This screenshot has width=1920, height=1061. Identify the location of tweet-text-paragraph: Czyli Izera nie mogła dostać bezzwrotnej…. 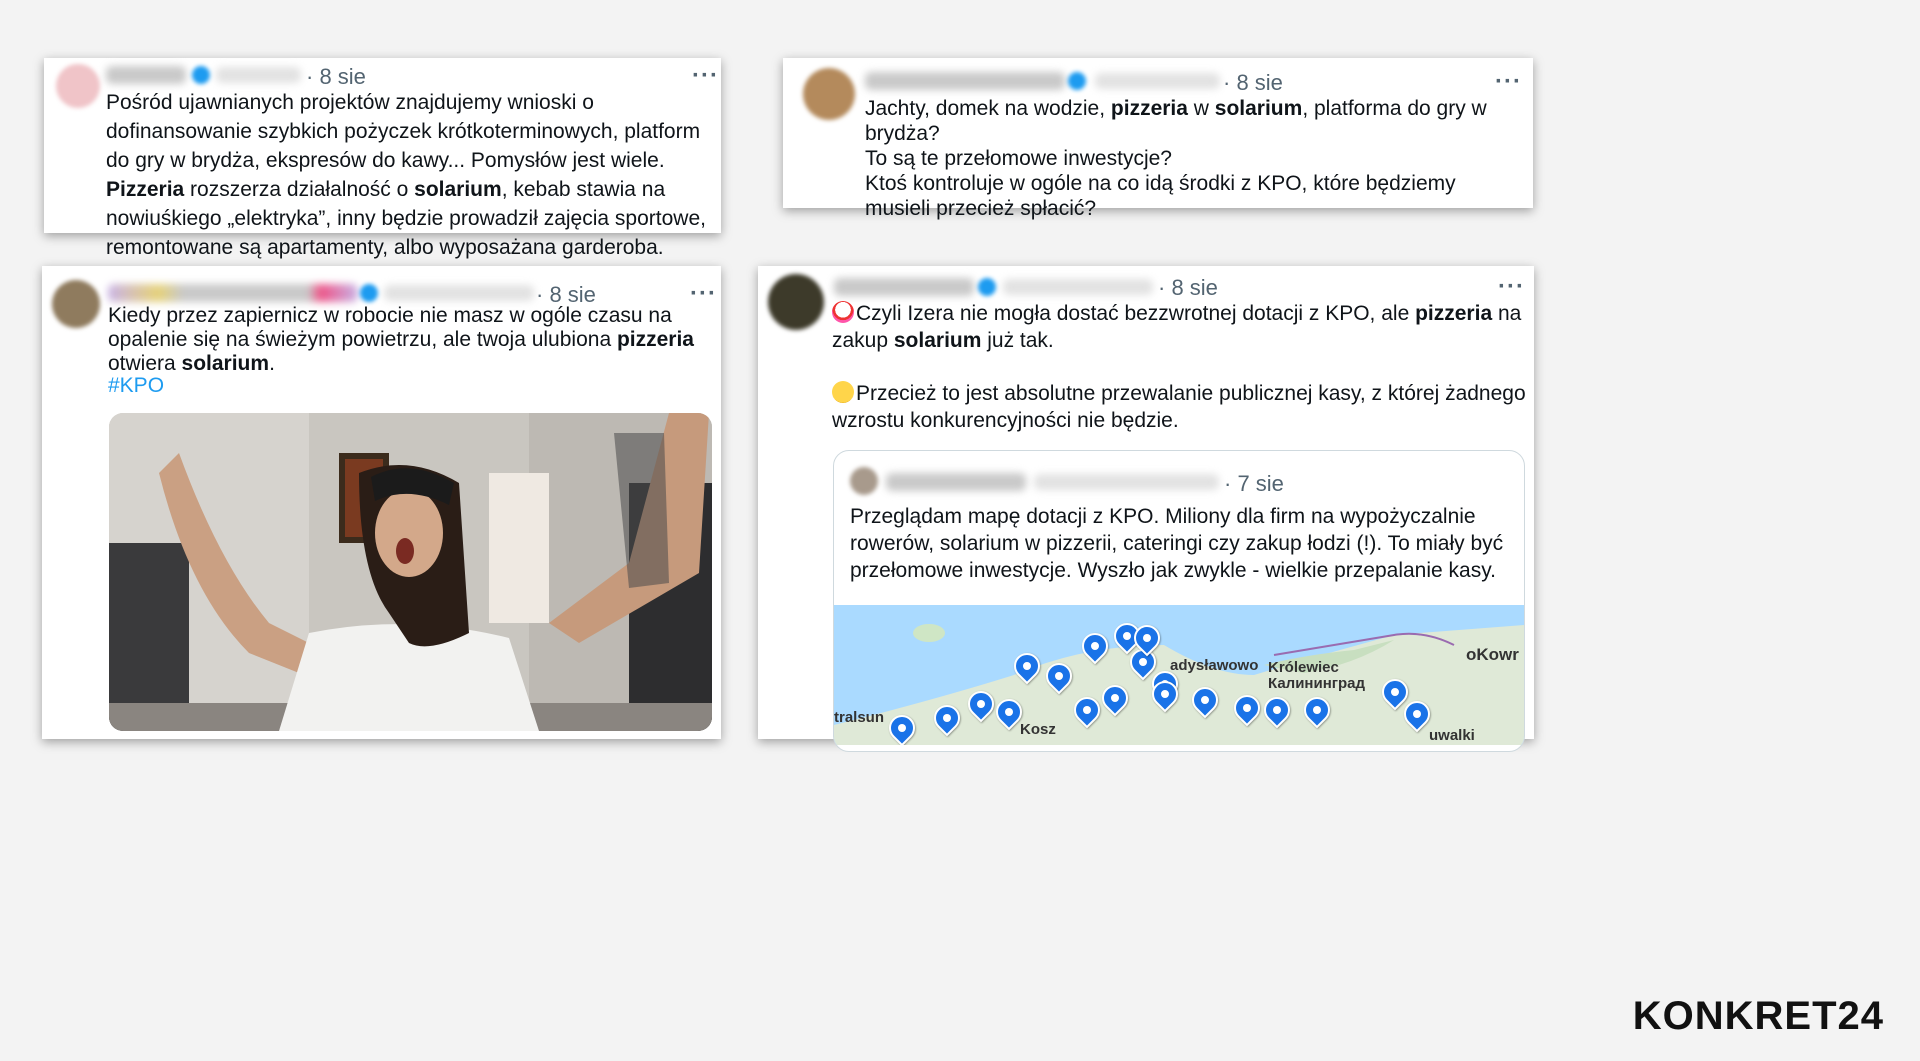
(1179, 327).